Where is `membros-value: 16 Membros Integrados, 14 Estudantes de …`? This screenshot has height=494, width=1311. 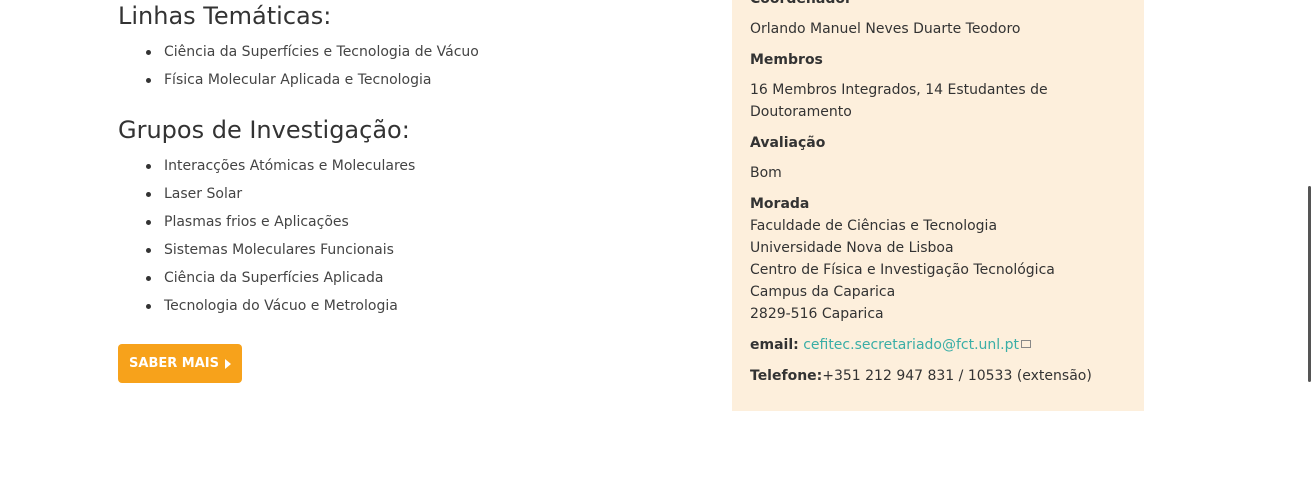 membros-value: 16 Membros Integrados, 14 Estudantes de … is located at coordinates (899, 101).